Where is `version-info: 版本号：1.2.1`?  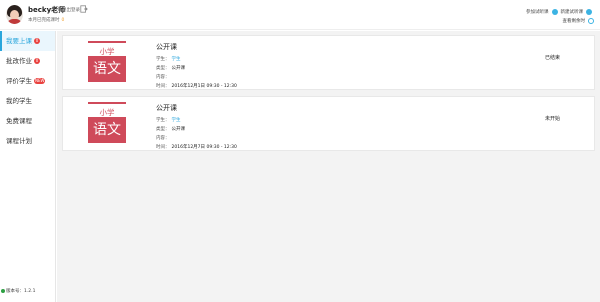 version-info: 版本号：1.2.1 is located at coordinates (18, 291).